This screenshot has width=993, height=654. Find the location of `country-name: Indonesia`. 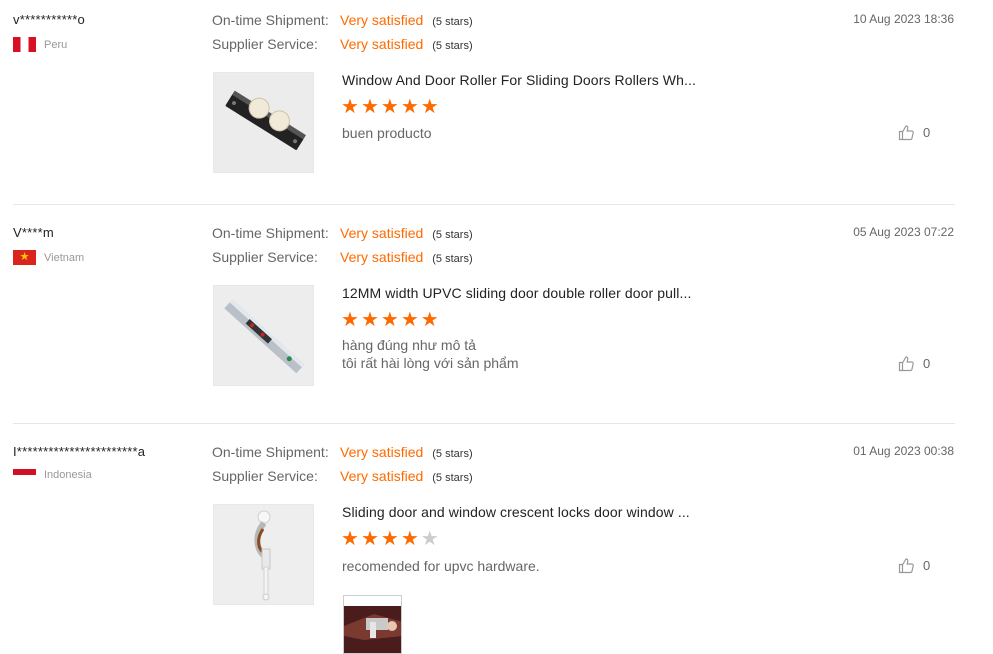

country-name: Indonesia is located at coordinates (68, 475).